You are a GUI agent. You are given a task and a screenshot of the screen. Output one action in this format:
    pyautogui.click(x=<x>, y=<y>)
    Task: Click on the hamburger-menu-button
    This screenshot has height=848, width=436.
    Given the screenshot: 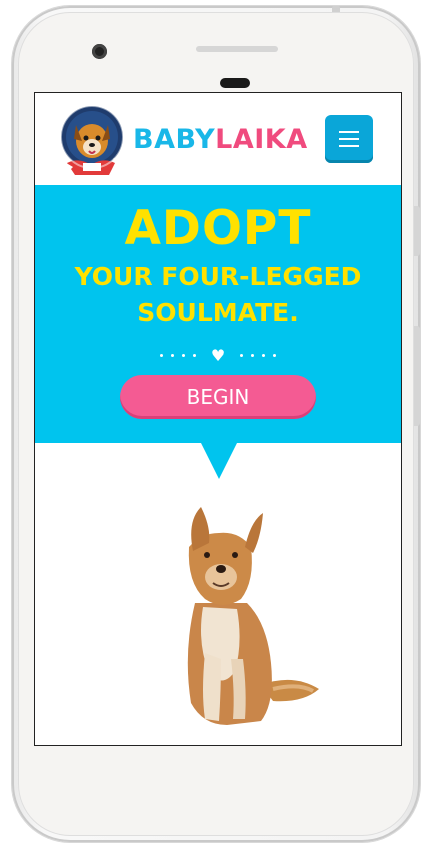 What is the action you would take?
    pyautogui.click(x=349, y=139)
    